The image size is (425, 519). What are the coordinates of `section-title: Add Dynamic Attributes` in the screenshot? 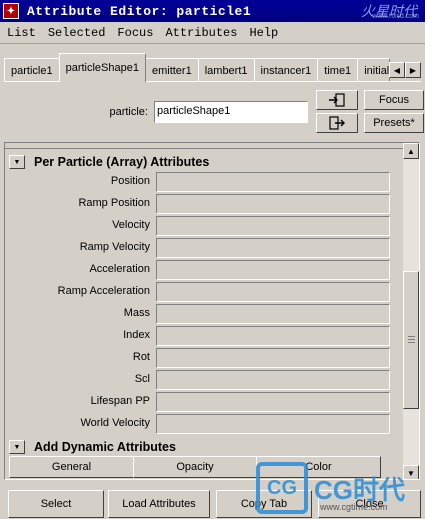 It's located at (105, 447).